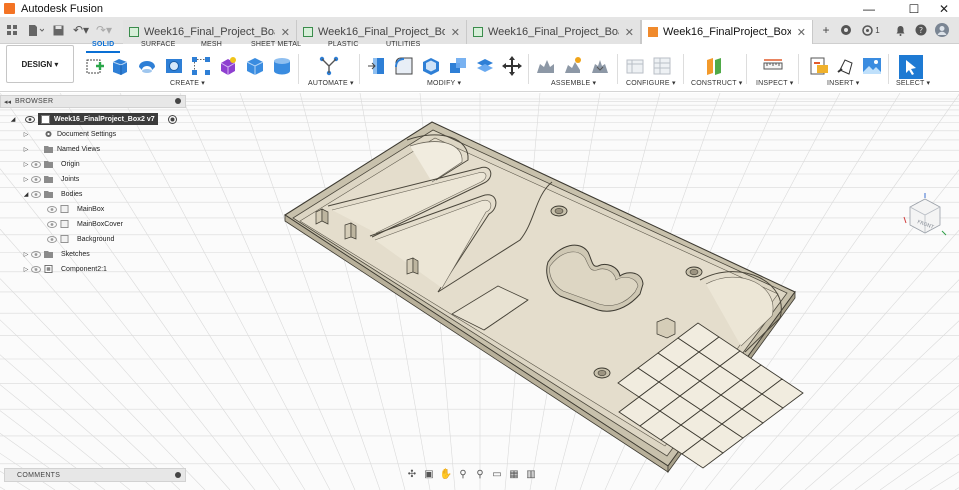  I want to click on browser-item-background: Background, so click(80, 239).